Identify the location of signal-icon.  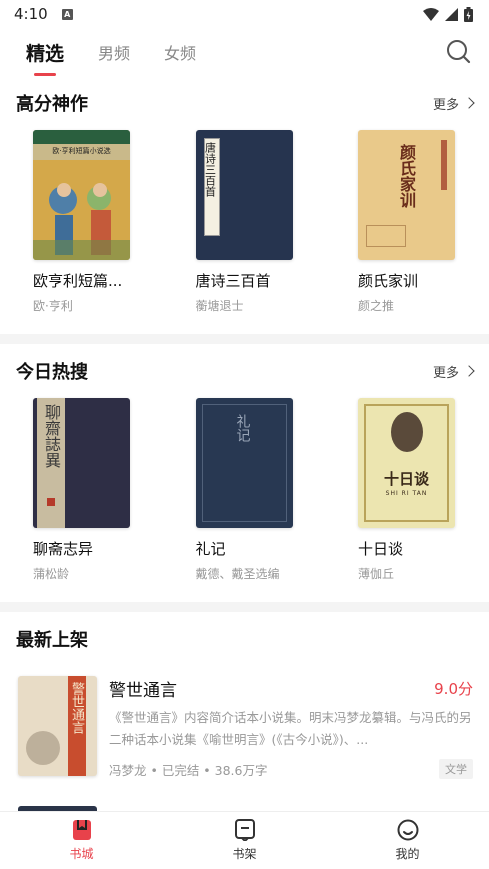
(451, 14).